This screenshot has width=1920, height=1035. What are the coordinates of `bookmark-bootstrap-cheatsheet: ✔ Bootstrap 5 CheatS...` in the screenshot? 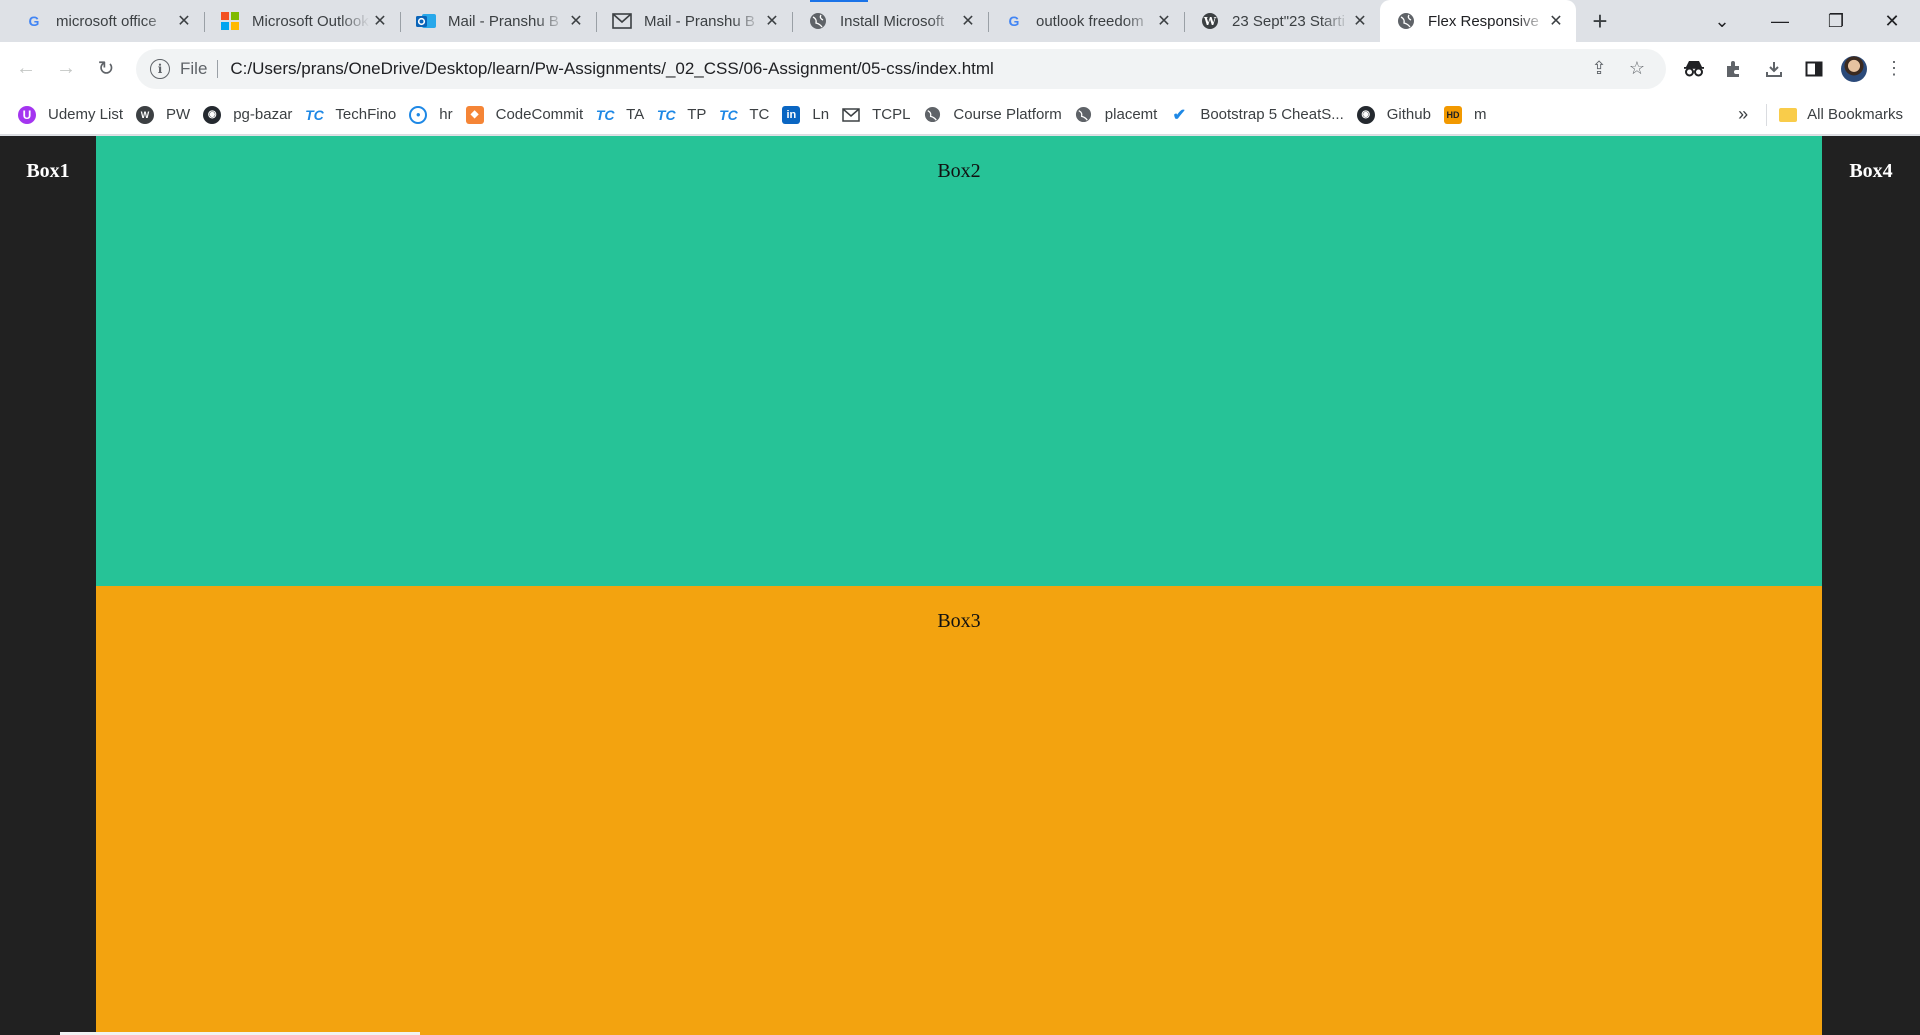 It's located at (1259, 115).